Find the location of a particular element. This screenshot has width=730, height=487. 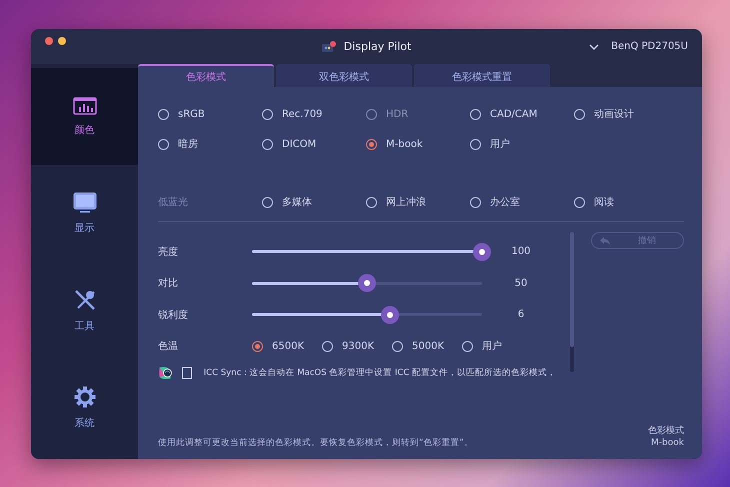

option-label: 6500K is located at coordinates (288, 346).